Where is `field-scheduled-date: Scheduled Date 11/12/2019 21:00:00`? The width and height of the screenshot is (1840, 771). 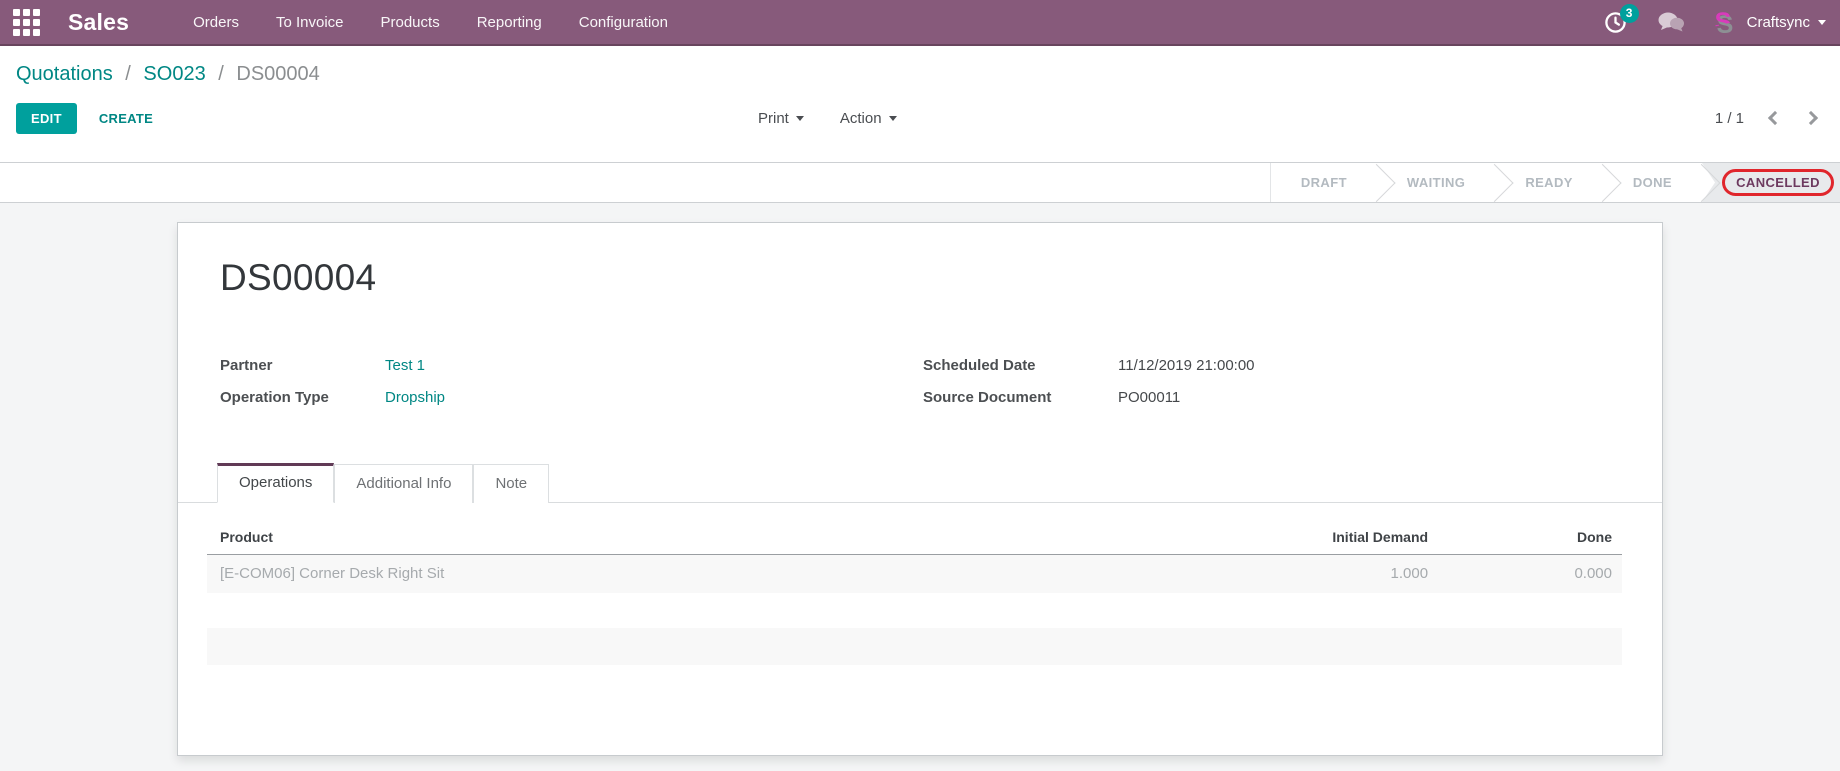
field-scheduled-date: Scheduled Date 11/12/2019 21:00:00 is located at coordinates (1243, 365).